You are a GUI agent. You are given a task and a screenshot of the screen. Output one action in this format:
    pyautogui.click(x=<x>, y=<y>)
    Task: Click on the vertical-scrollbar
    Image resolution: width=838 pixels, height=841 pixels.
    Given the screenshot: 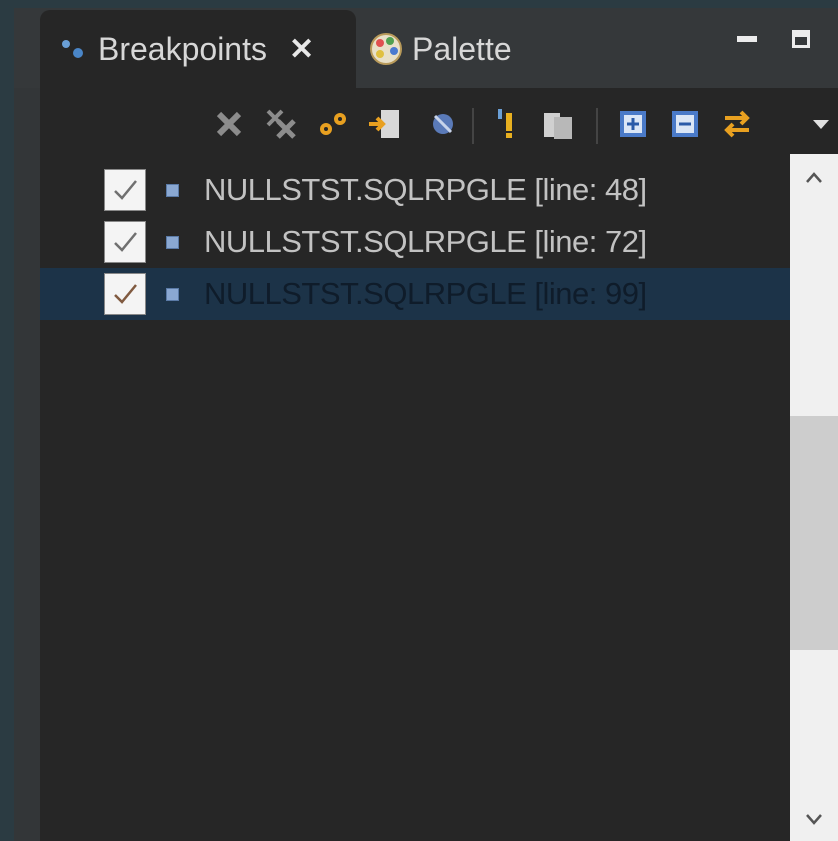 What is the action you would take?
    pyautogui.click(x=814, y=497)
    